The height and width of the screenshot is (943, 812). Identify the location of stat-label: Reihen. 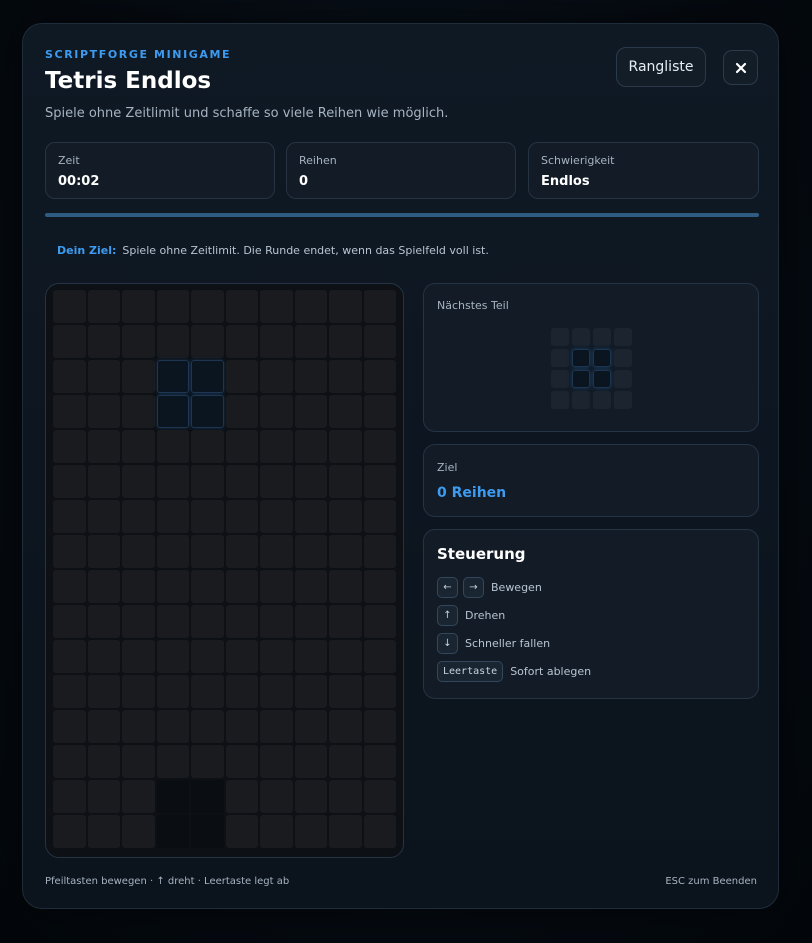
(318, 160).